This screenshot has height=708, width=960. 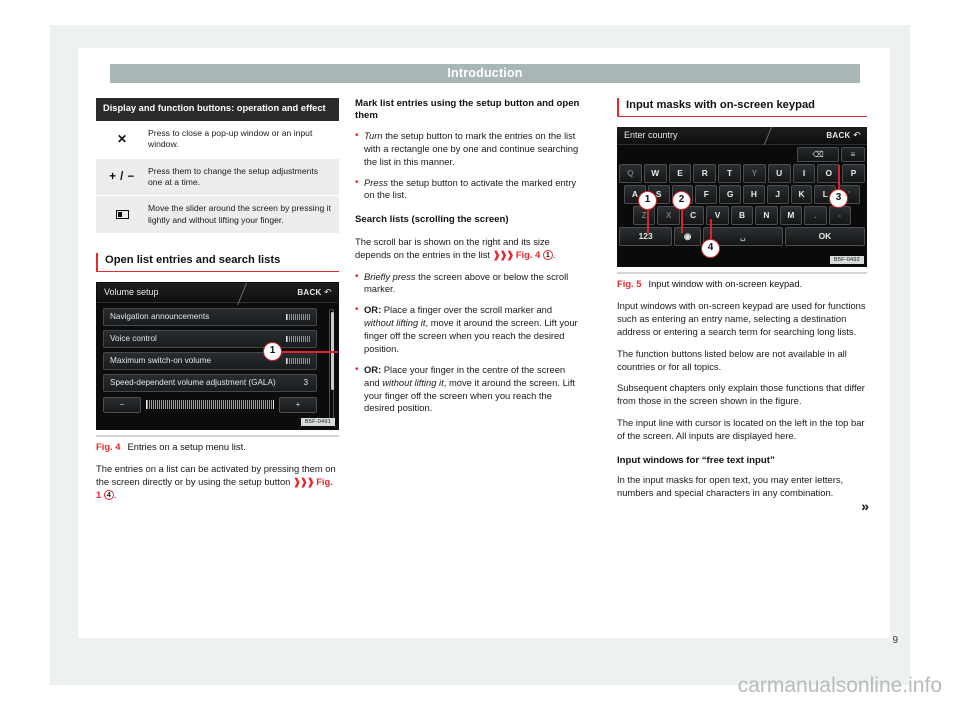 I want to click on bullet-lead: Briefly press, so click(x=390, y=276).